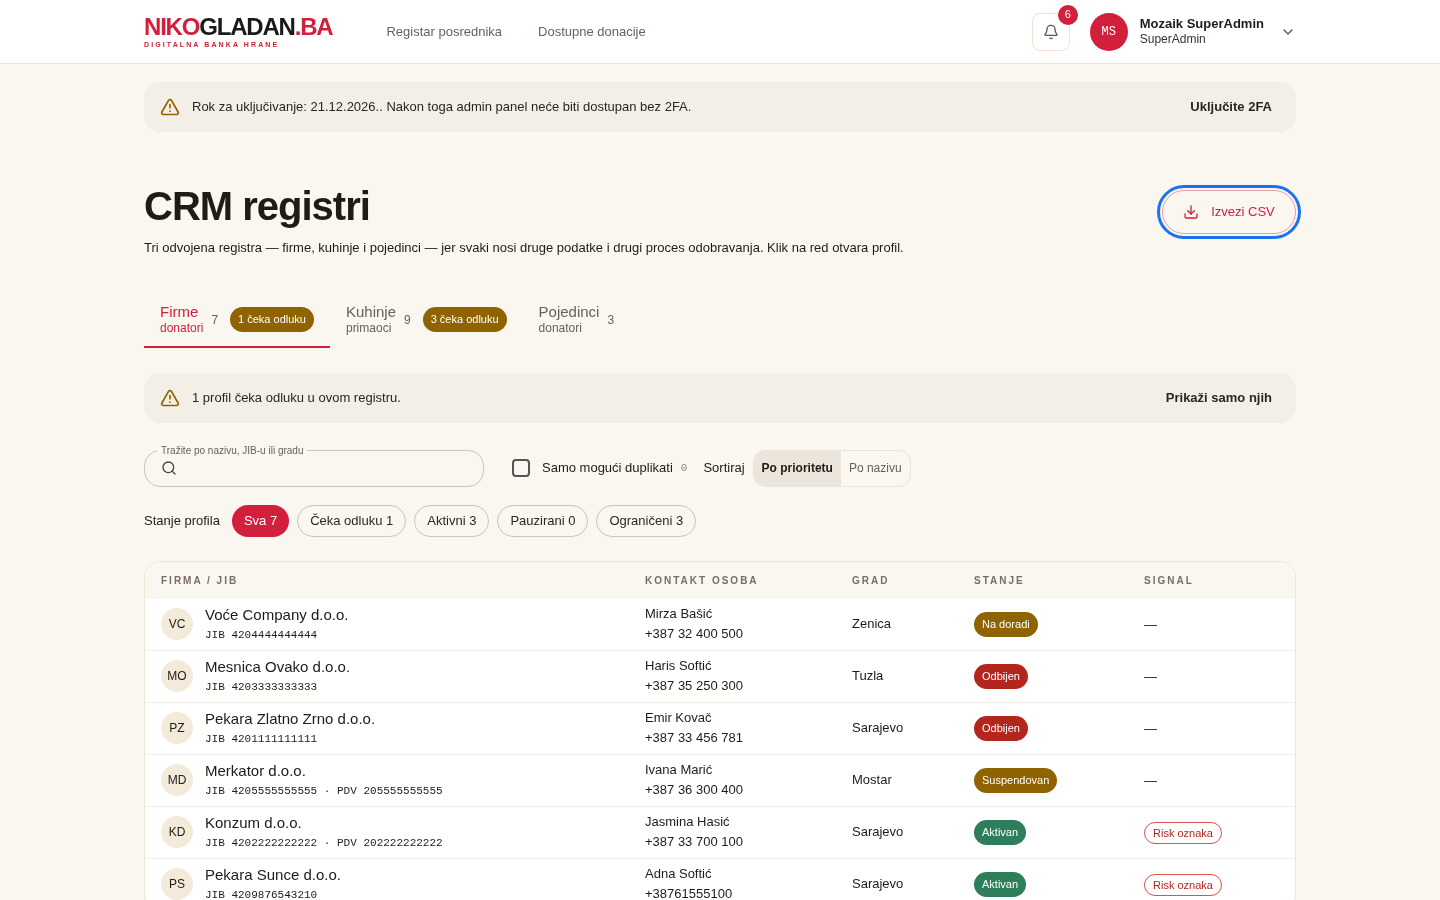 The height and width of the screenshot is (900, 1440). I want to click on company-name: Voće Company d.o.o., so click(277, 615).